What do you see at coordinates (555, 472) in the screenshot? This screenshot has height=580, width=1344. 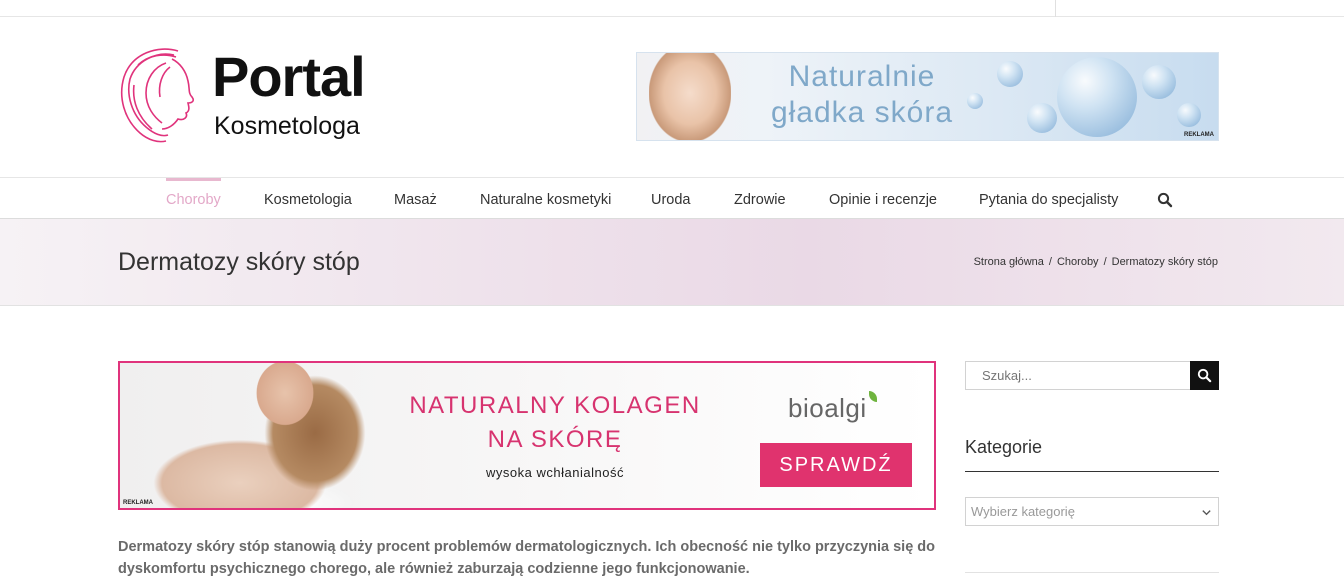 I see `ad-subline: wysoka wchłanialność` at bounding box center [555, 472].